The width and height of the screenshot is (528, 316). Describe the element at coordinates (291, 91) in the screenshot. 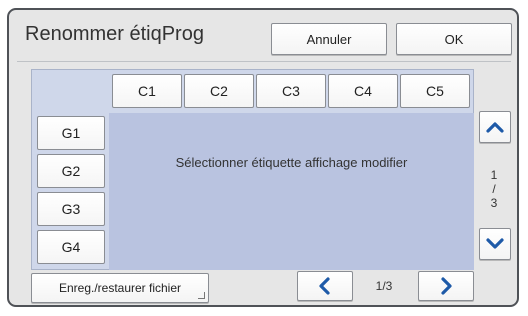

I see `column-c3-button: C3` at that location.